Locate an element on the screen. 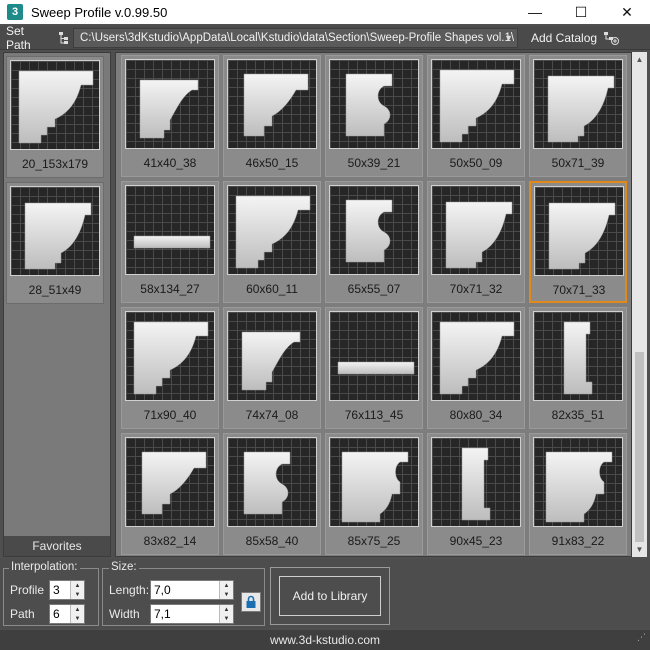 Image resolution: width=650 pixels, height=650 pixels. favorite-tile: 28_51x49 is located at coordinates (55, 243).